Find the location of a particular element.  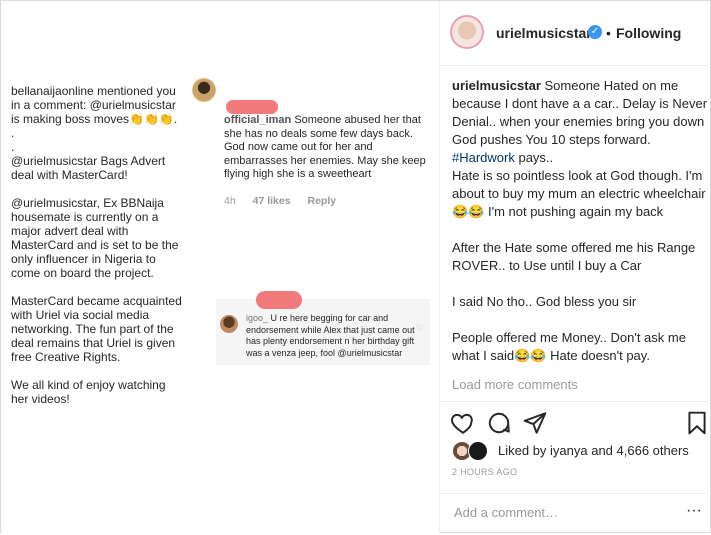

action-bar is located at coordinates (575, 421).